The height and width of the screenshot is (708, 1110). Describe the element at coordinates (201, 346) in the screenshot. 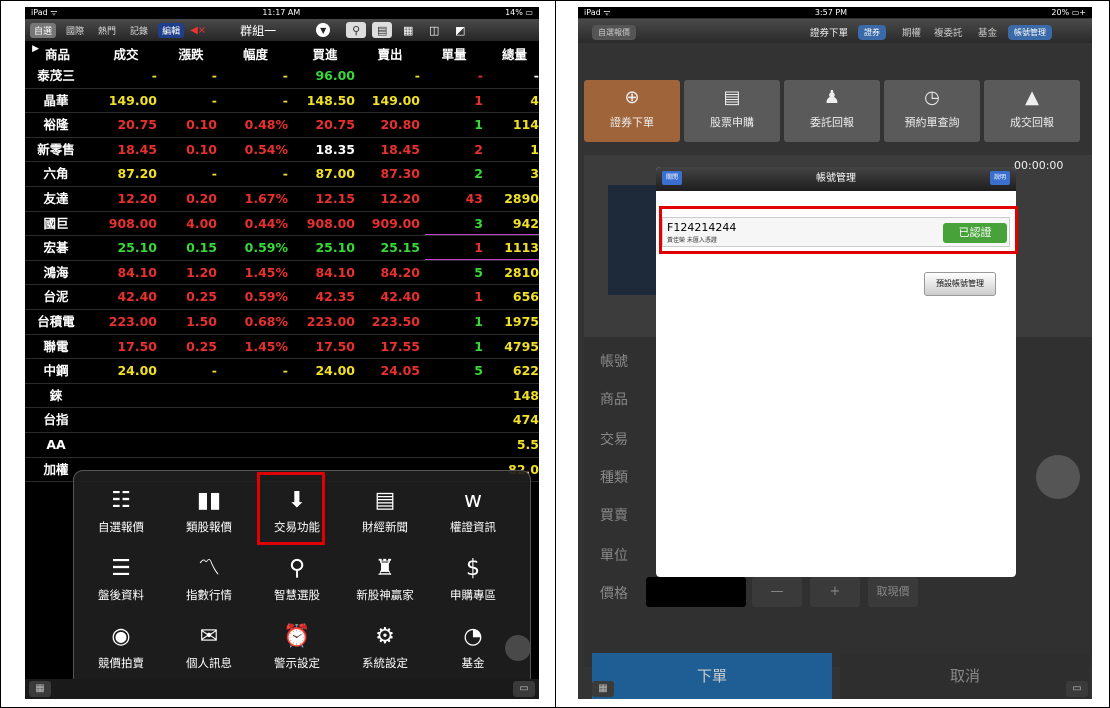

I see `cell-change: 0.25` at that location.